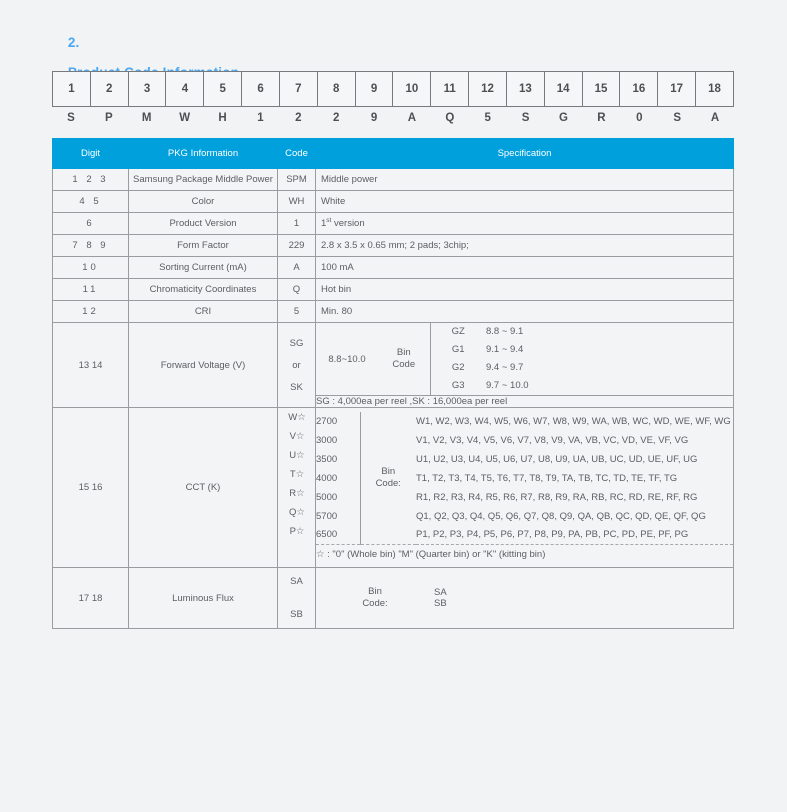 The height and width of the screenshot is (812, 787). I want to click on row-pkg-information: Color, so click(203, 201).